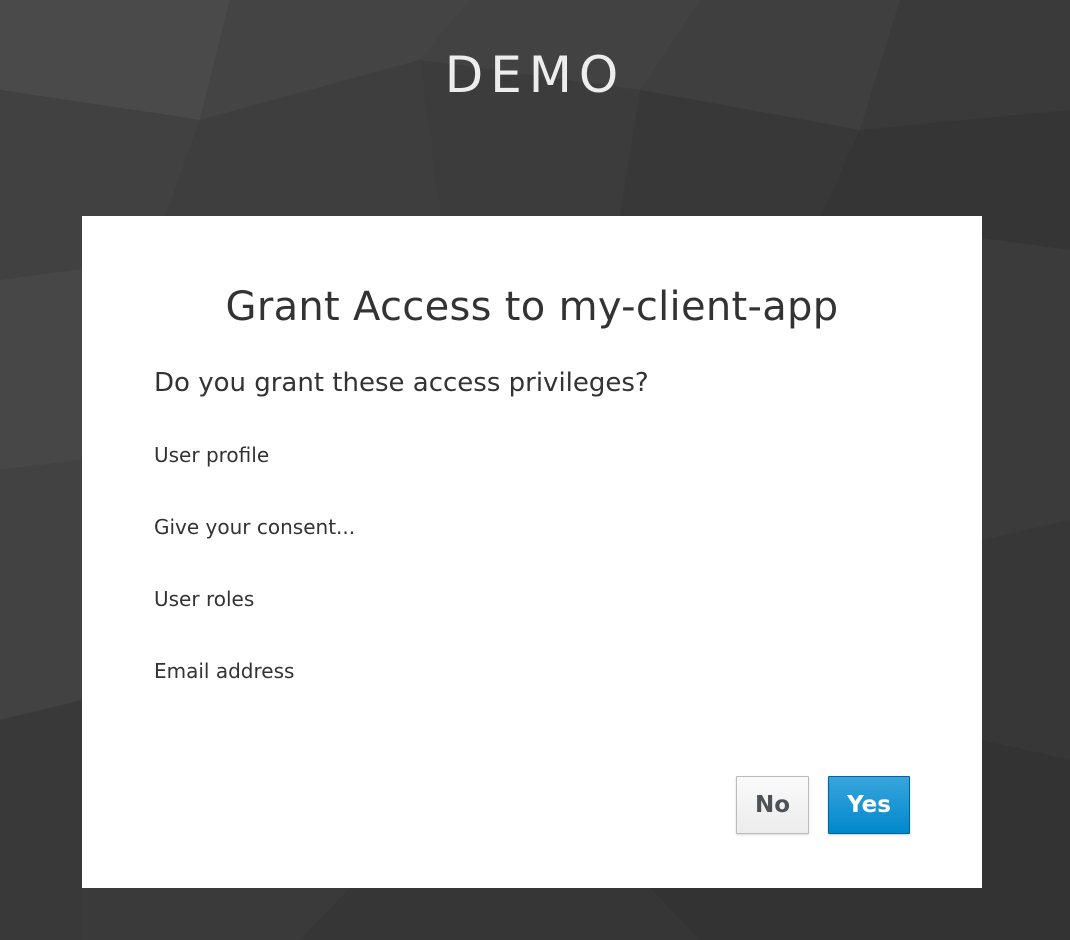  I want to click on no-button: No, so click(772, 805).